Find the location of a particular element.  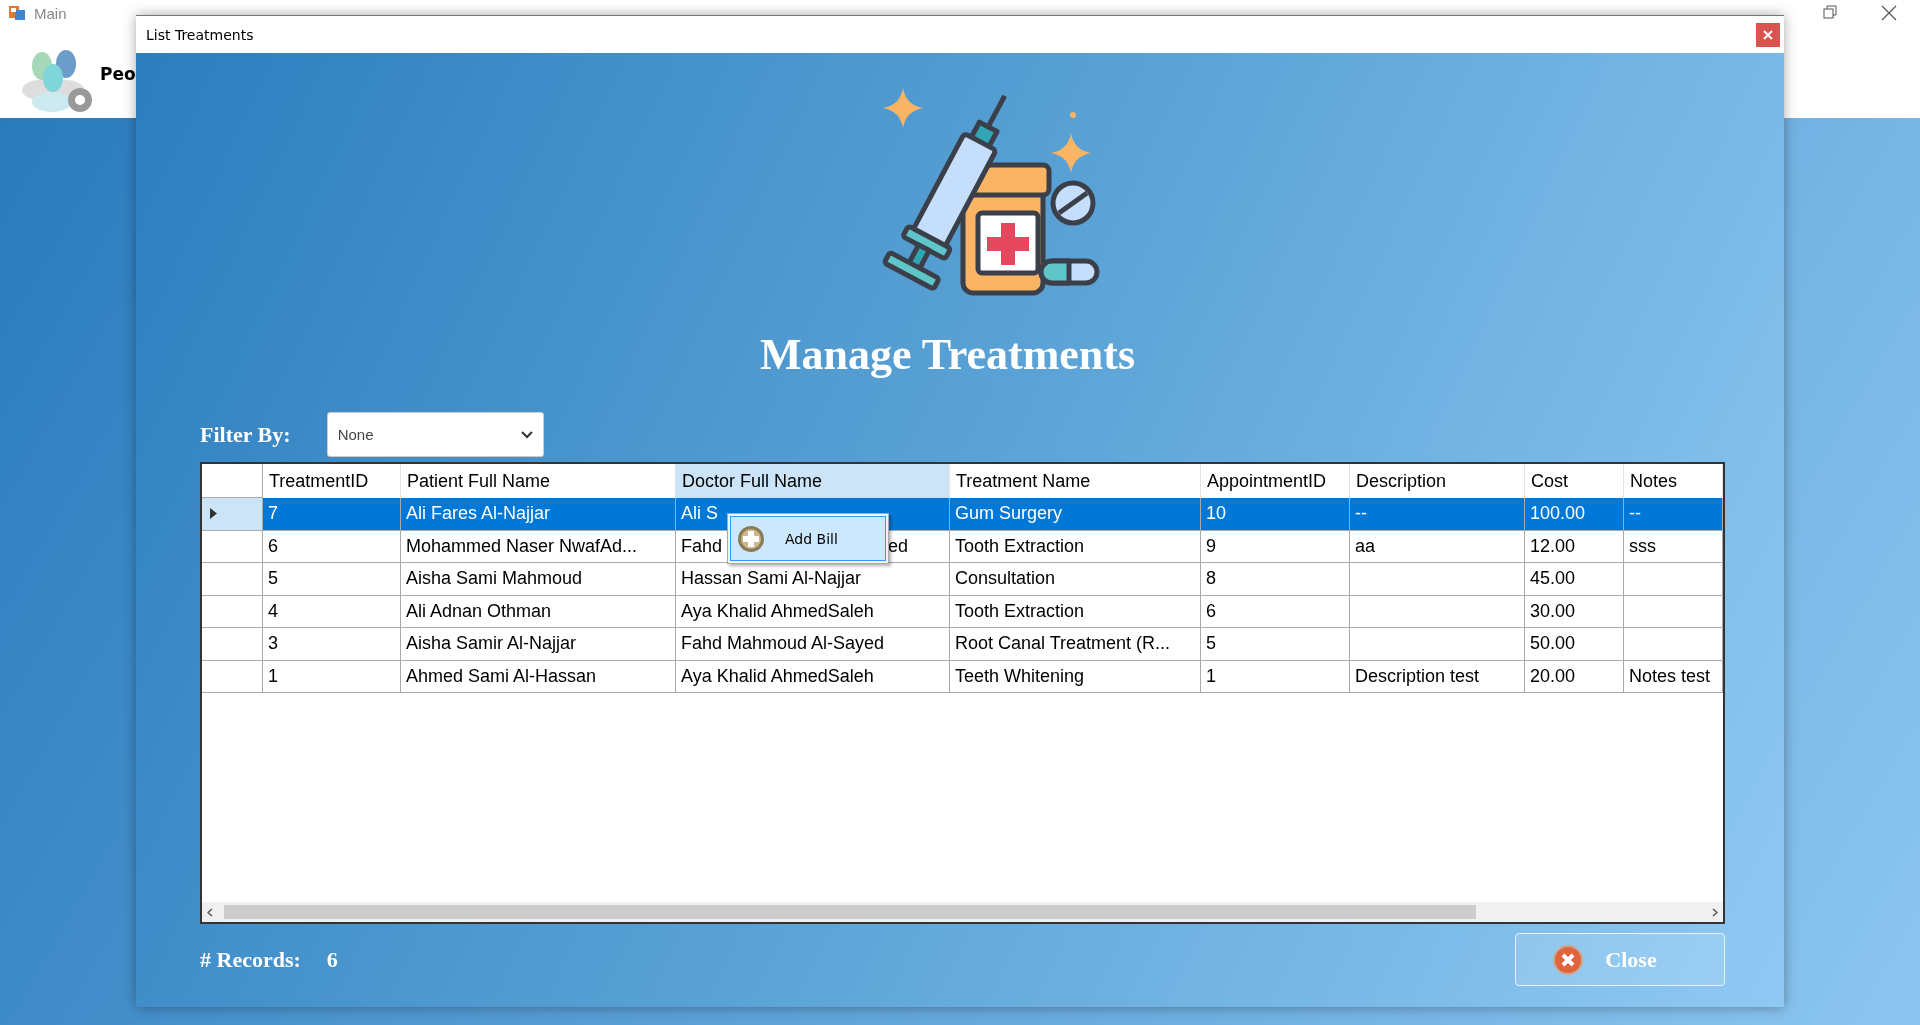

header-corner is located at coordinates (232, 481).